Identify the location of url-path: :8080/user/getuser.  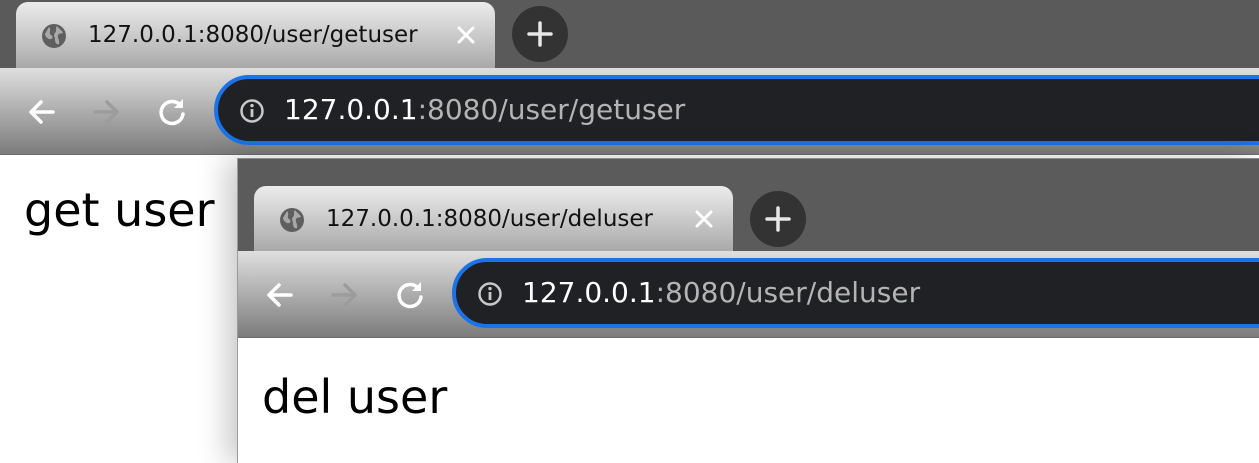
(551, 109).